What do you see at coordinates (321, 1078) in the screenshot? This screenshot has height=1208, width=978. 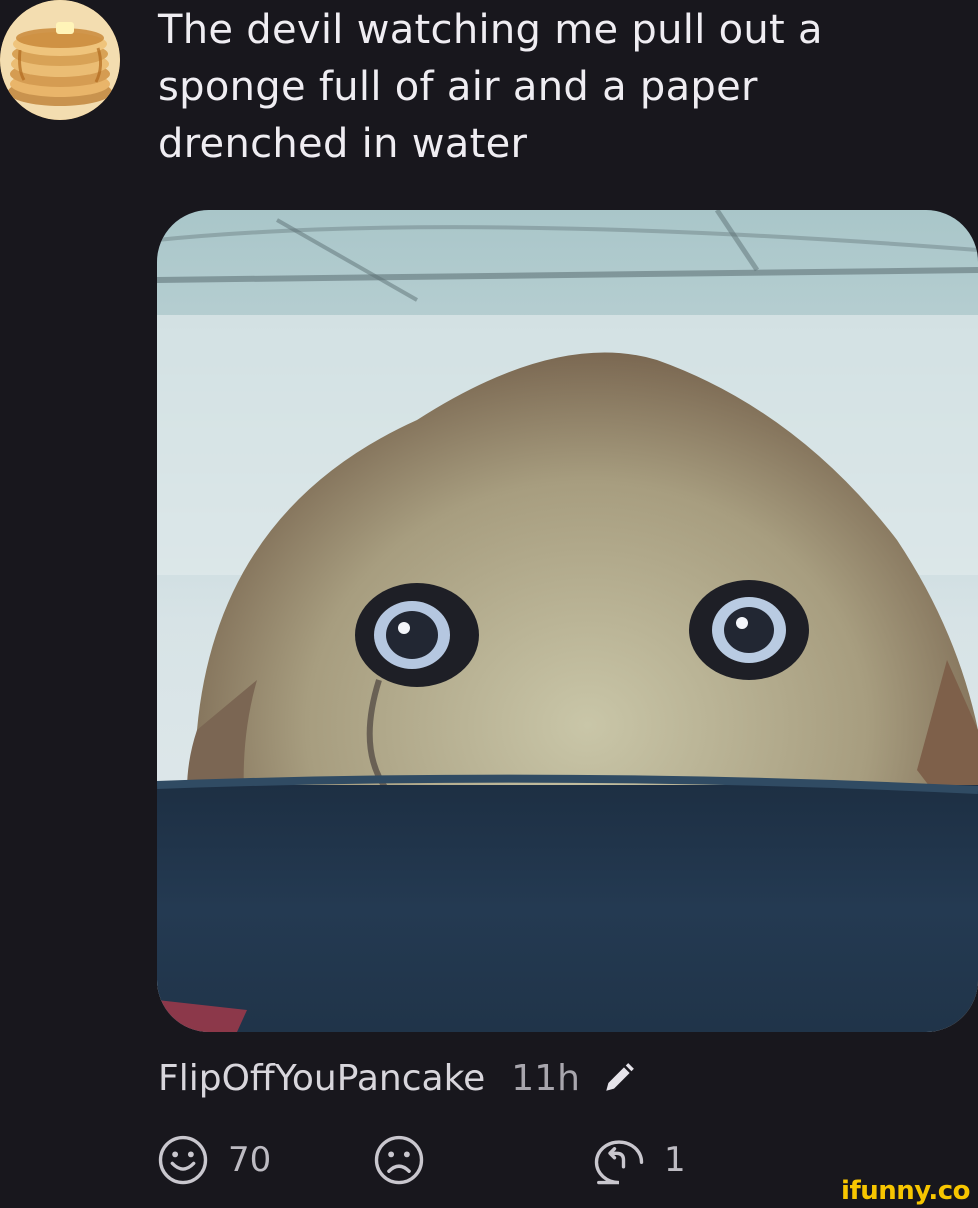 I see `username: FlipOffYouPancake` at bounding box center [321, 1078].